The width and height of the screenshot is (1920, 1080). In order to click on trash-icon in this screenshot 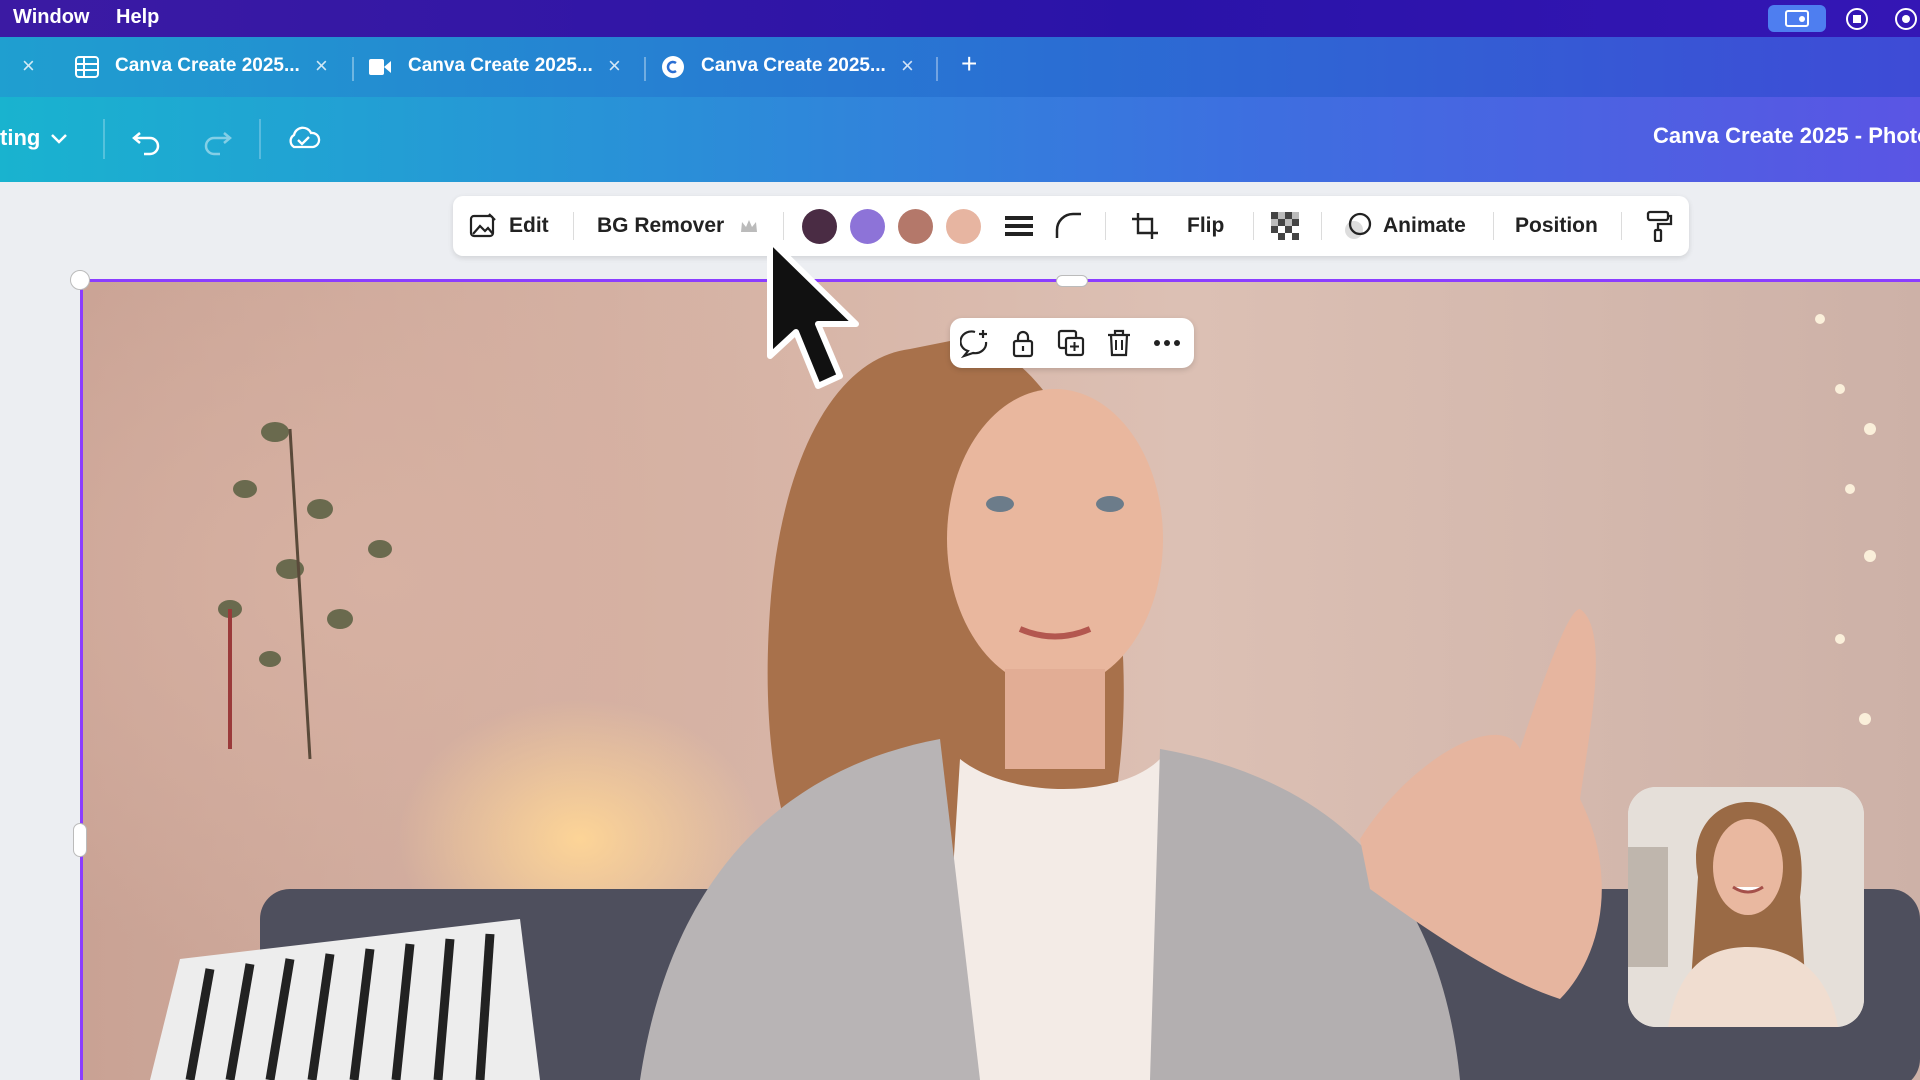, I will do `click(1119, 343)`.